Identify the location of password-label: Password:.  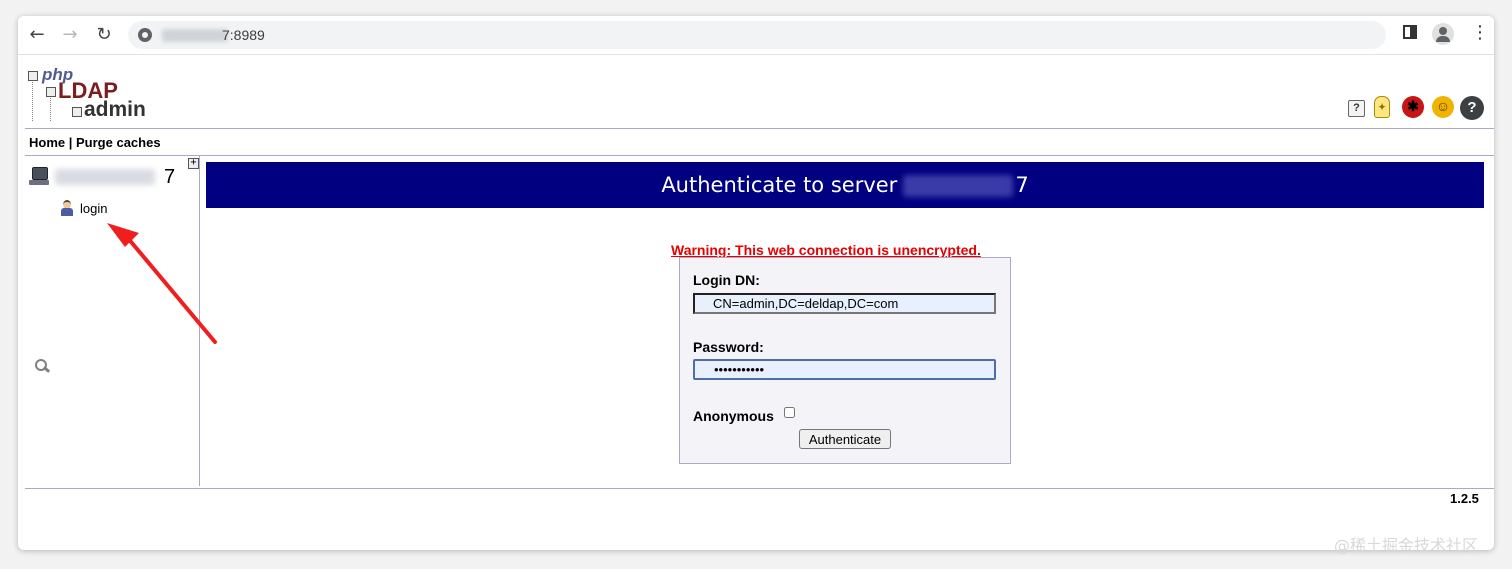
(728, 347).